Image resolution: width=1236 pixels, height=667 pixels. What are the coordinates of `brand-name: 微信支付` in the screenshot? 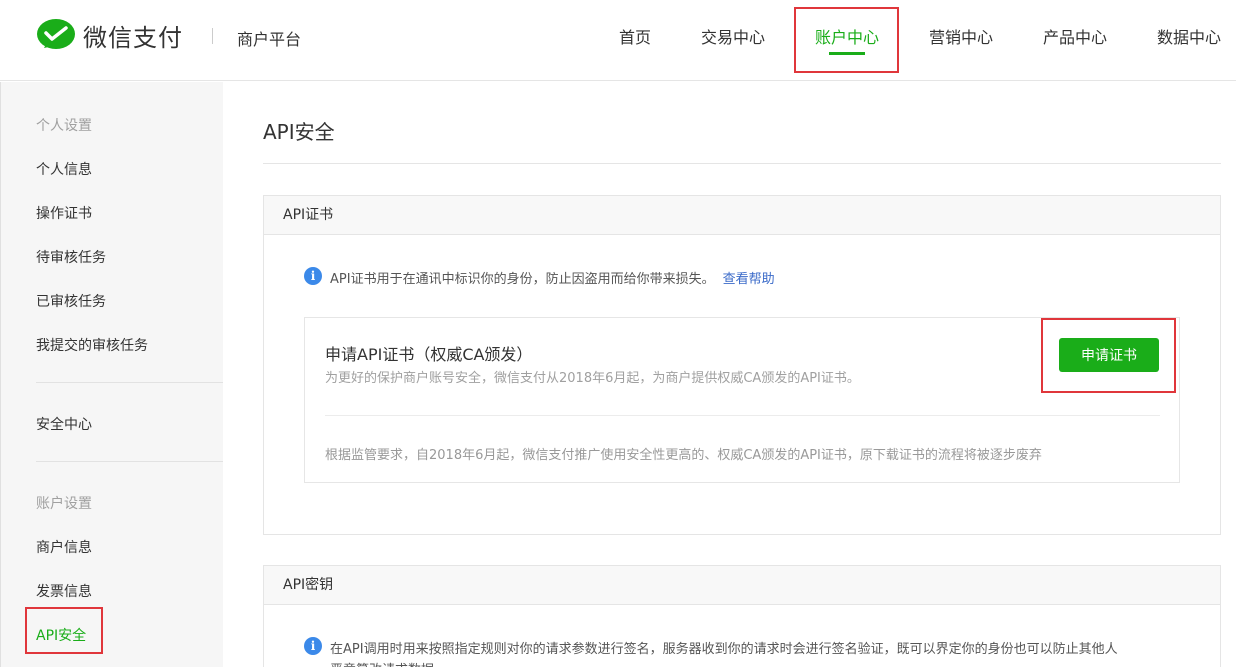 It's located at (133, 38).